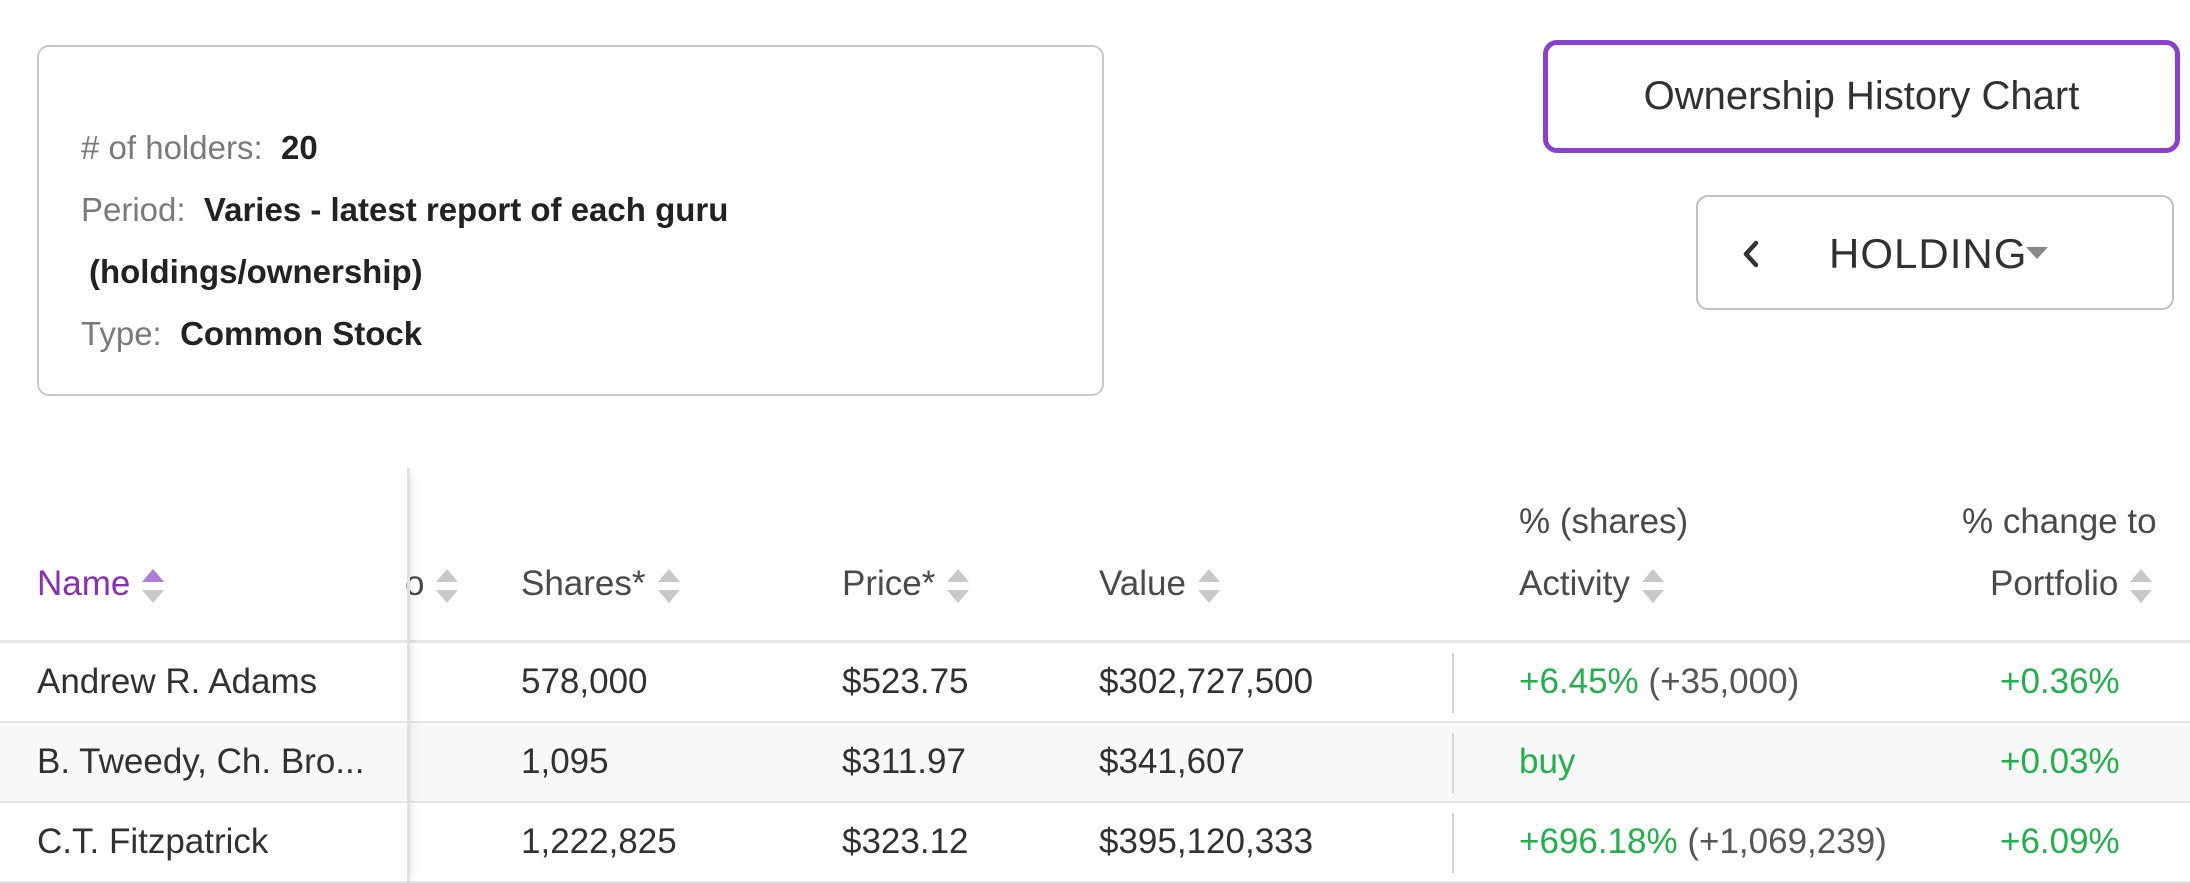 The image size is (2190, 883). Describe the element at coordinates (1574, 583) in the screenshot. I see `column-header-activity-label: Activity` at that location.